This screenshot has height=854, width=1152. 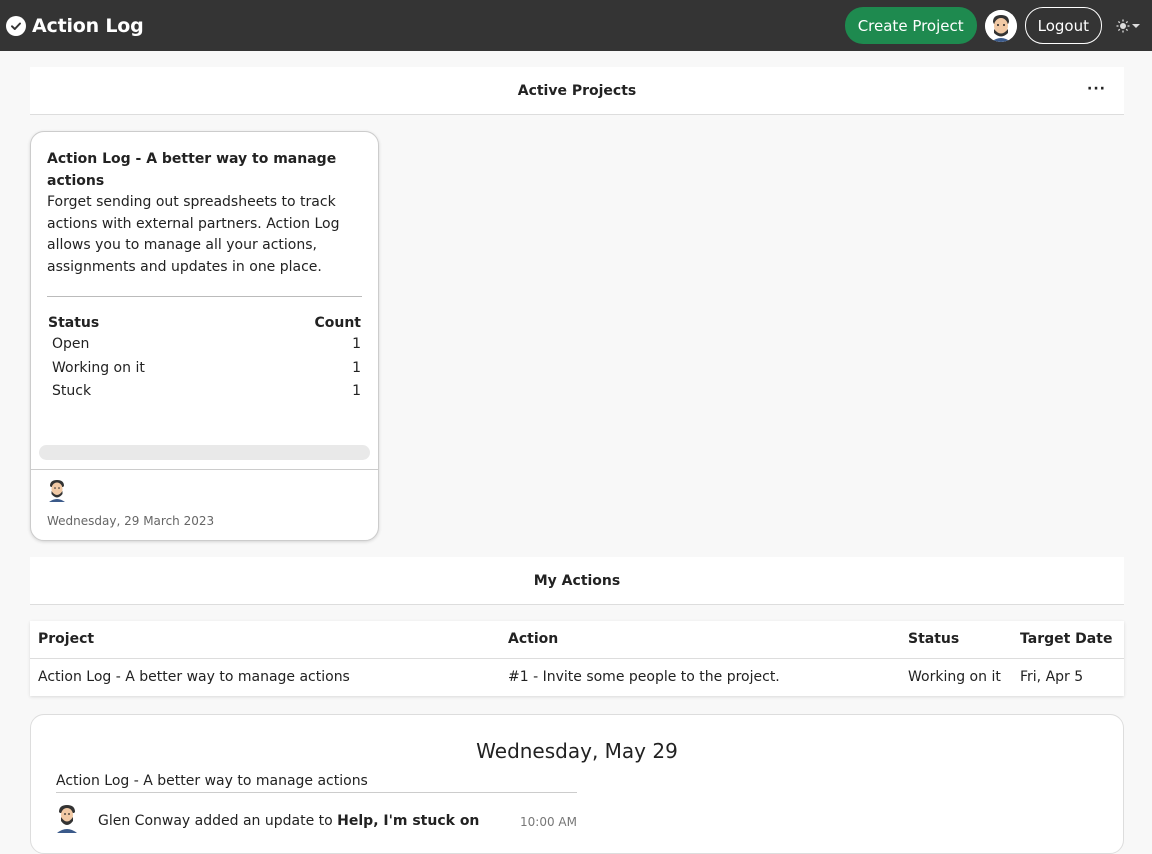 What do you see at coordinates (1063, 25) in the screenshot?
I see `logout-button: Logout` at bounding box center [1063, 25].